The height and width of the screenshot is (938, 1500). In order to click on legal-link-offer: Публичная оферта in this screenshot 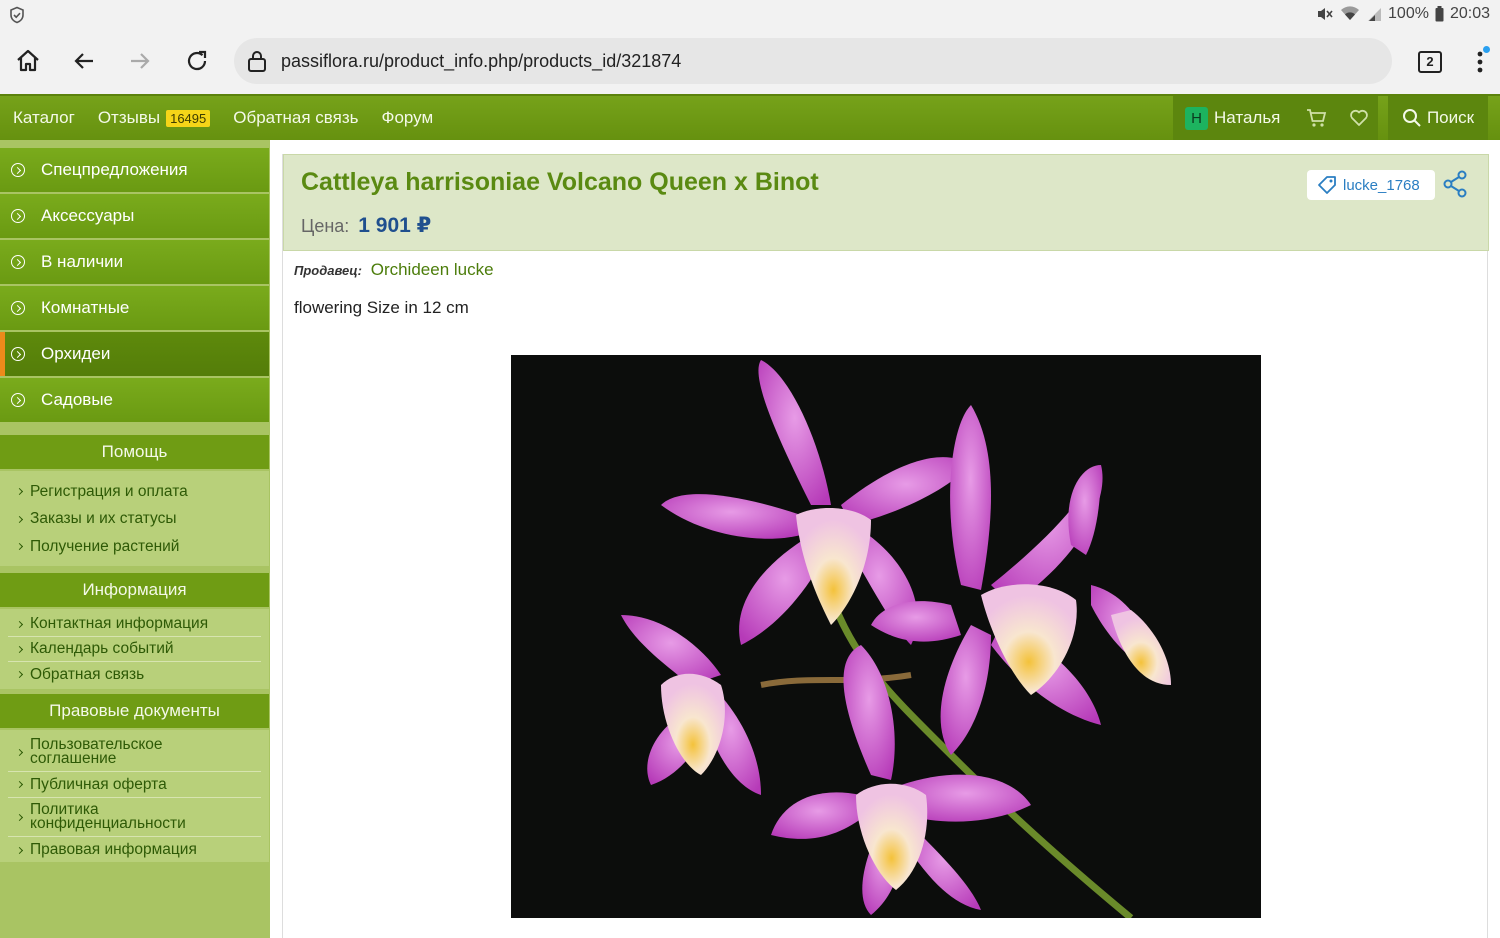, I will do `click(134, 785)`.